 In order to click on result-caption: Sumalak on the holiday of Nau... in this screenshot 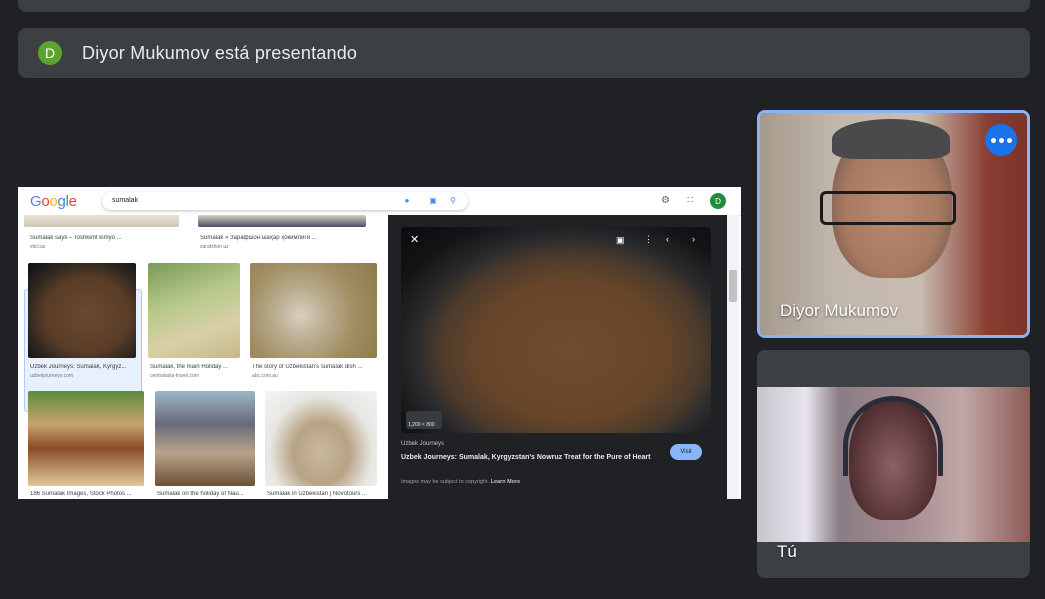, I will do `click(206, 494)`.